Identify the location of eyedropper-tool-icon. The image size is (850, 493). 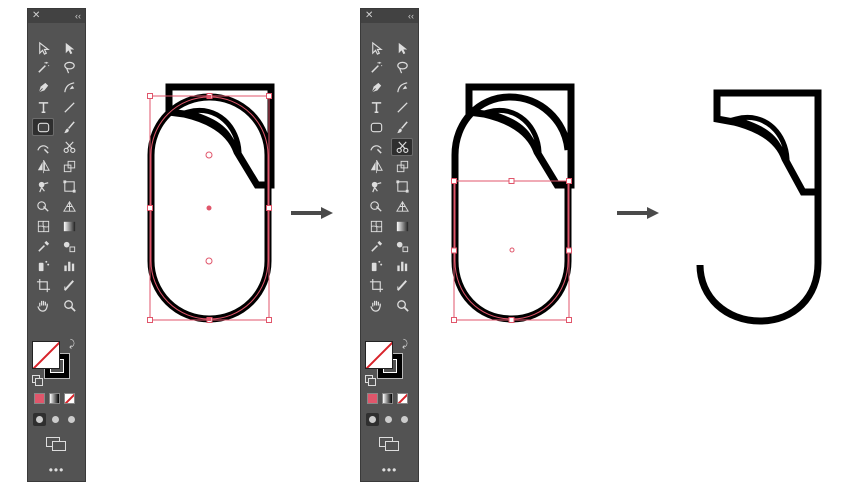
(376, 246).